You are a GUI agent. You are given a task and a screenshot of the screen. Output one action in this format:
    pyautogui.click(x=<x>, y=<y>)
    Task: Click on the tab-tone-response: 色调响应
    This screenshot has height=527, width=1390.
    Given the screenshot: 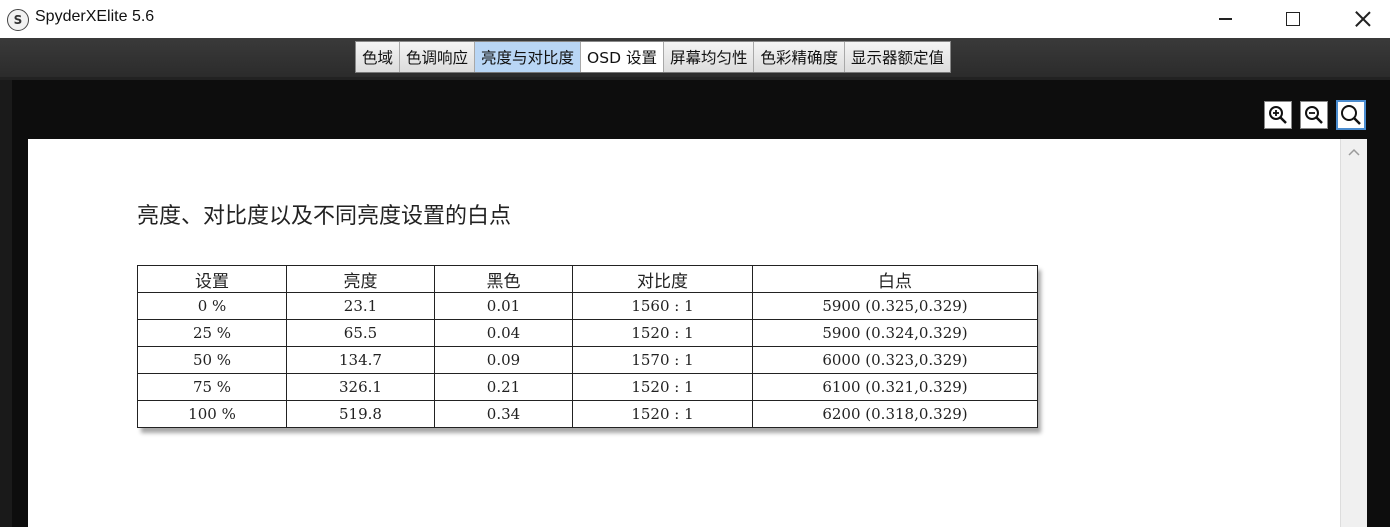 What is the action you would take?
    pyautogui.click(x=438, y=57)
    